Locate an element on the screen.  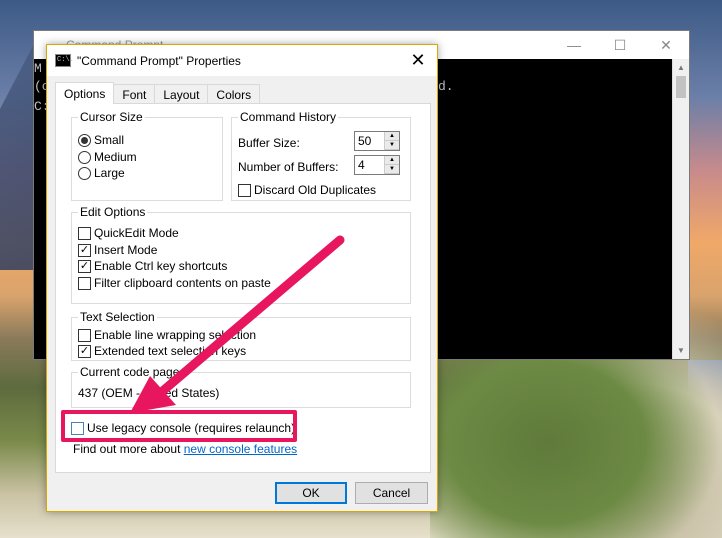
tab-options: Options is located at coordinates (85, 93).